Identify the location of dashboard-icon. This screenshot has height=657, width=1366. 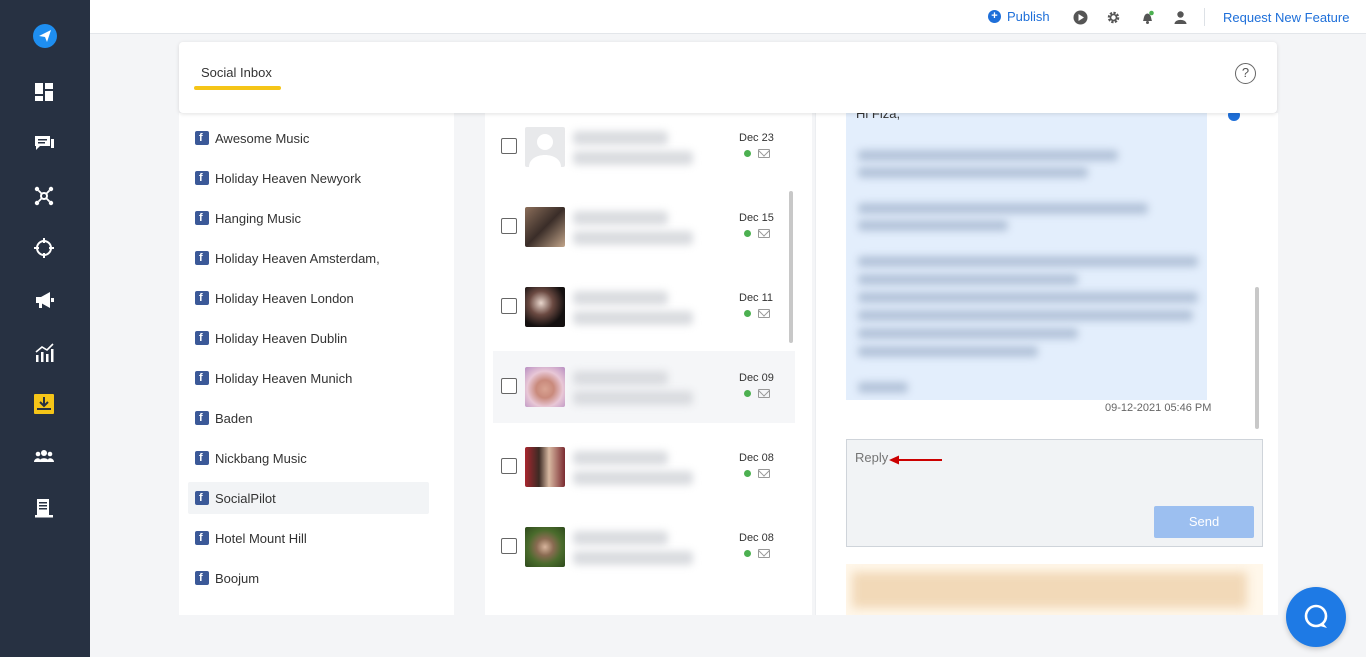
(44, 92).